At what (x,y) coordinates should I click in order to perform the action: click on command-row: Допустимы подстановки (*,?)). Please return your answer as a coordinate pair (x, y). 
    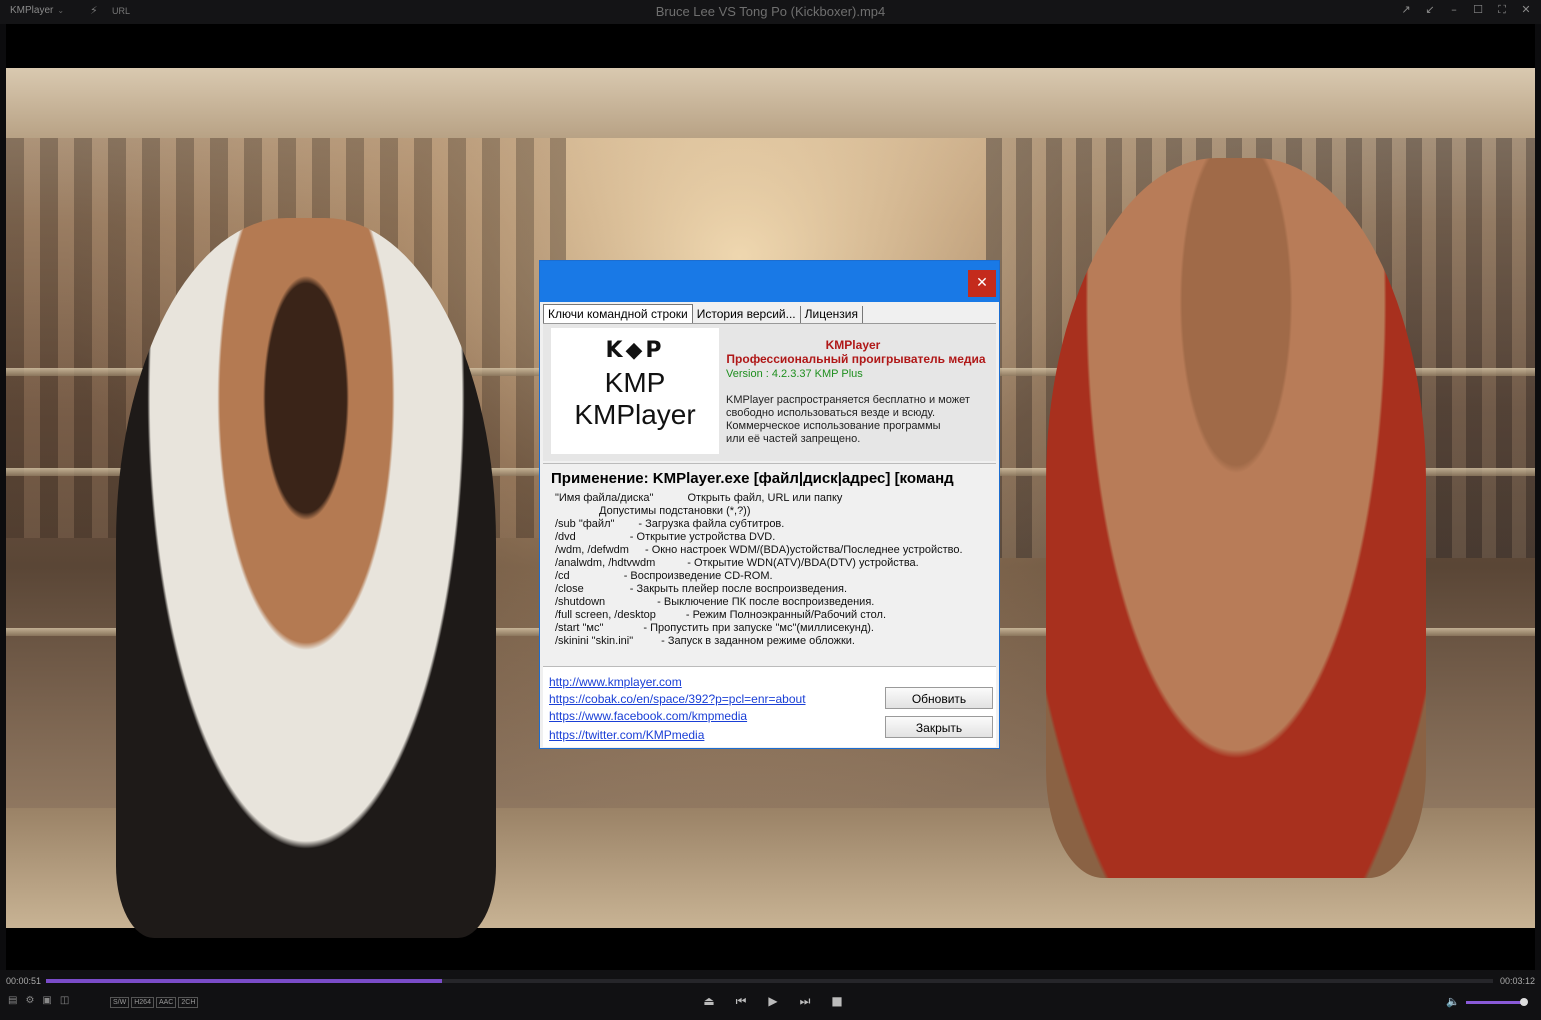
    Looking at the image, I should click on (759, 511).